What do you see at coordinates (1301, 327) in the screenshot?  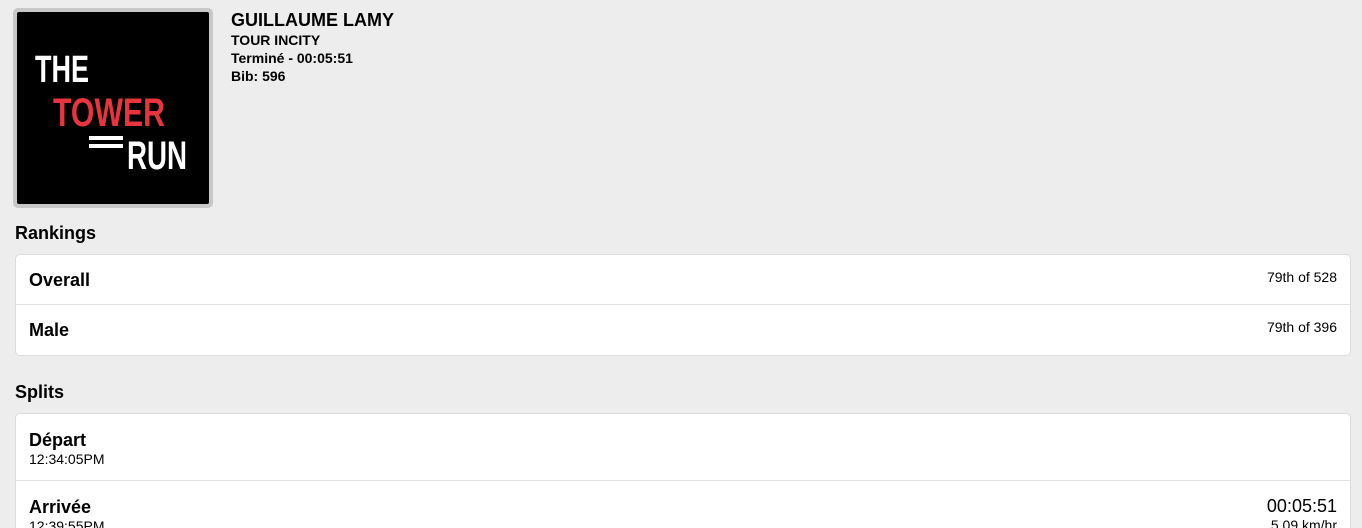 I see `ranking-value: 79th of 396` at bounding box center [1301, 327].